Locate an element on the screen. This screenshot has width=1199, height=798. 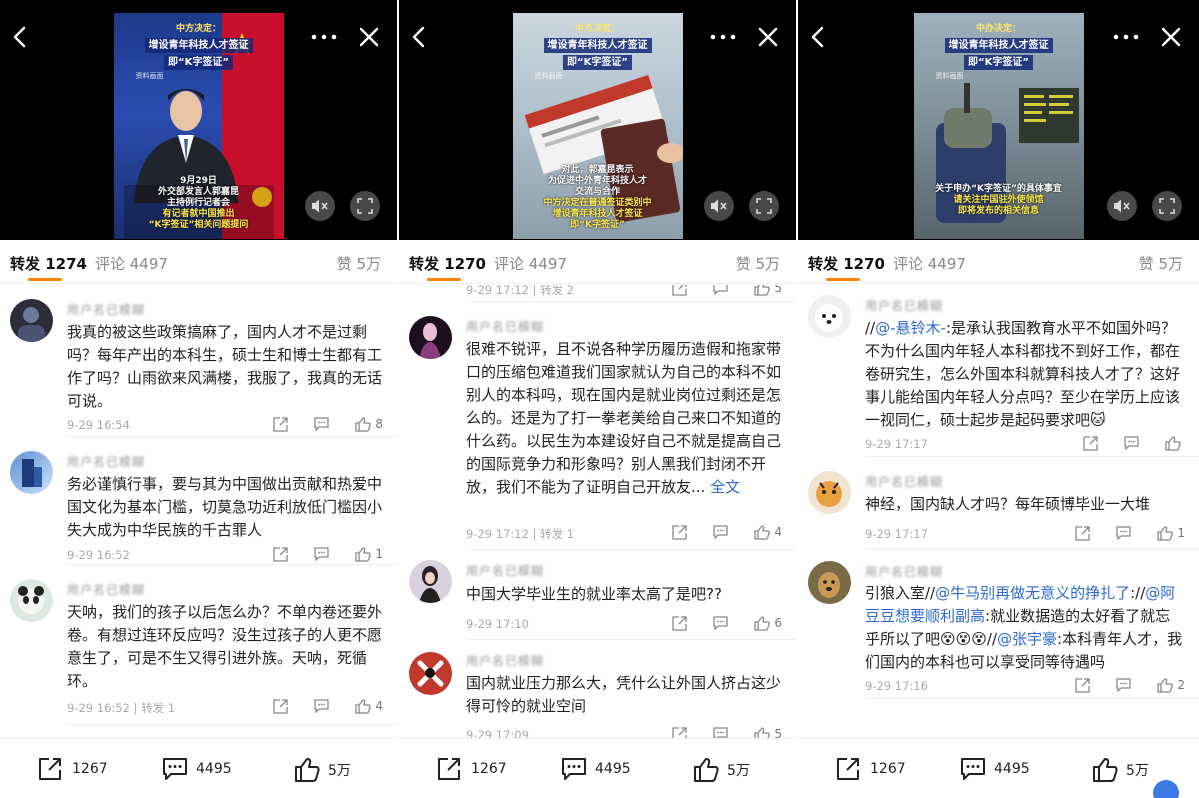
floating-action-button is located at coordinates (1166, 789).